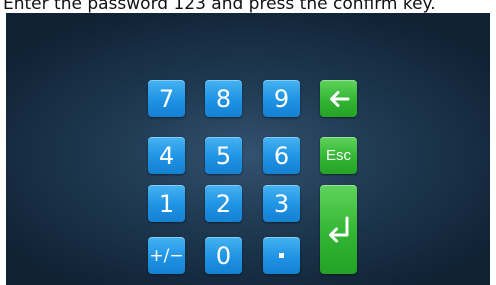  Describe the element at coordinates (166, 155) in the screenshot. I see `key-4: 4` at that location.